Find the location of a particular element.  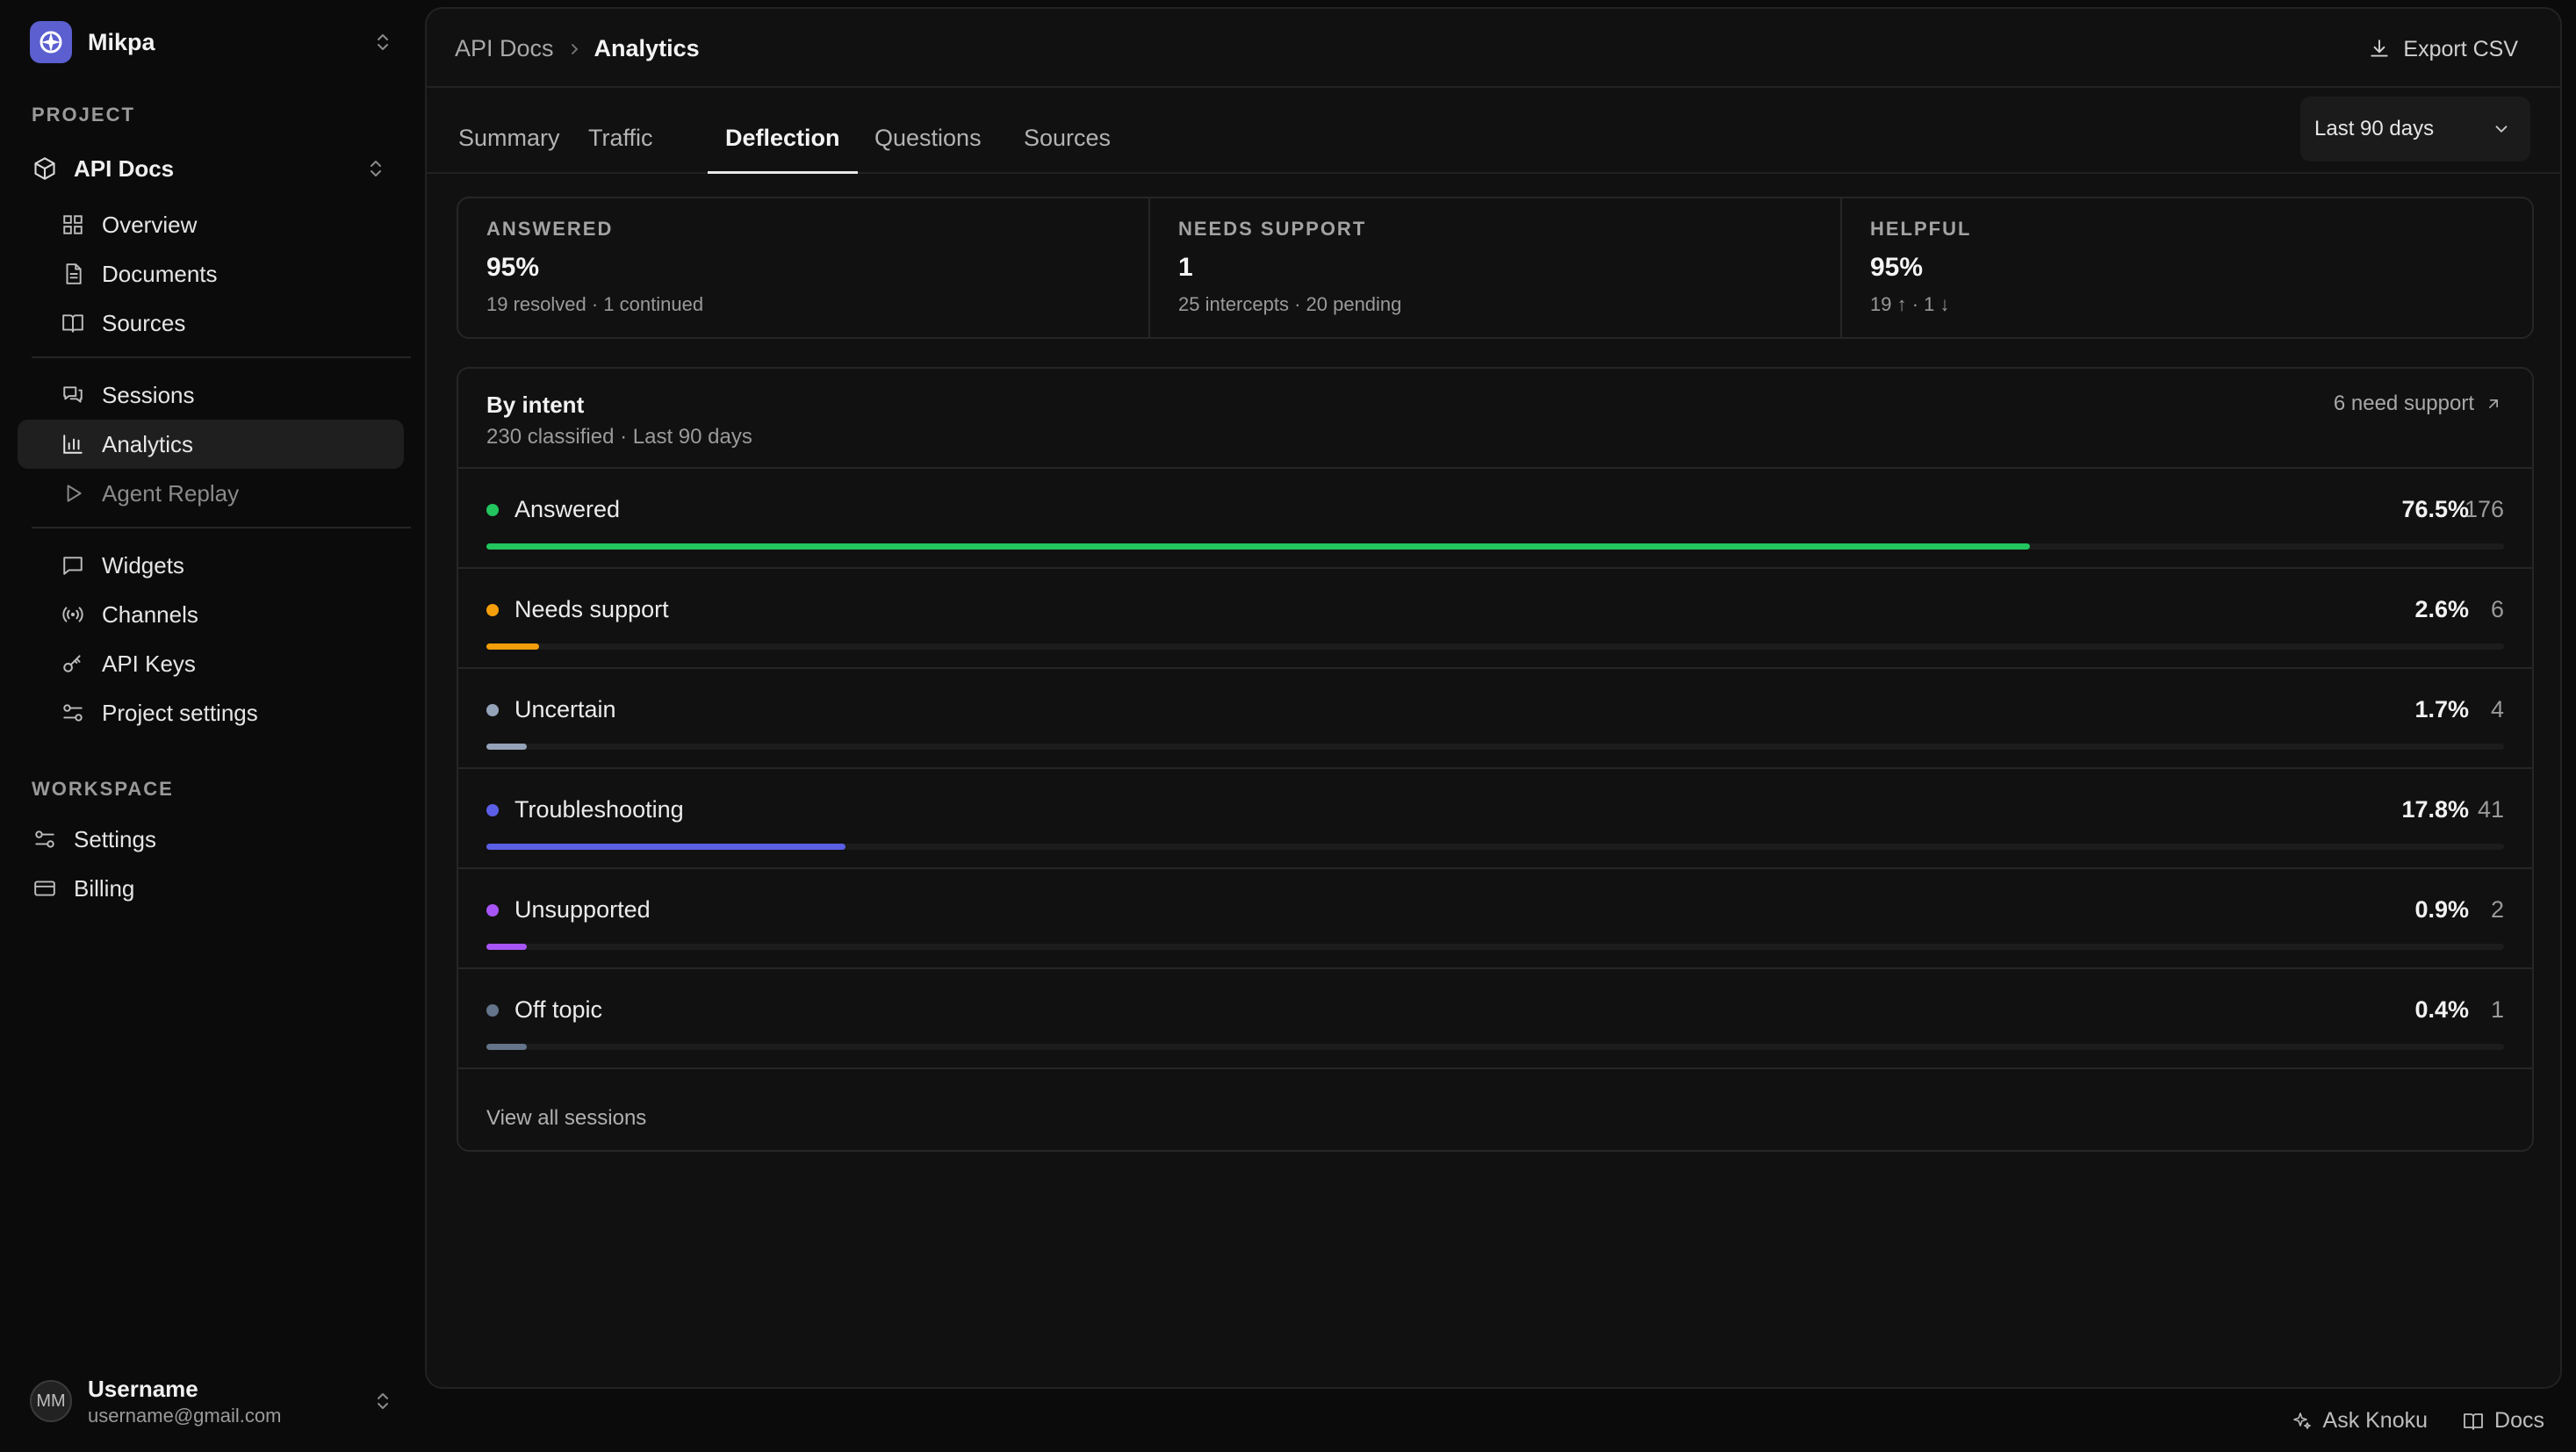

sidebar-item-api-keys: API Keys is located at coordinates (211, 663).